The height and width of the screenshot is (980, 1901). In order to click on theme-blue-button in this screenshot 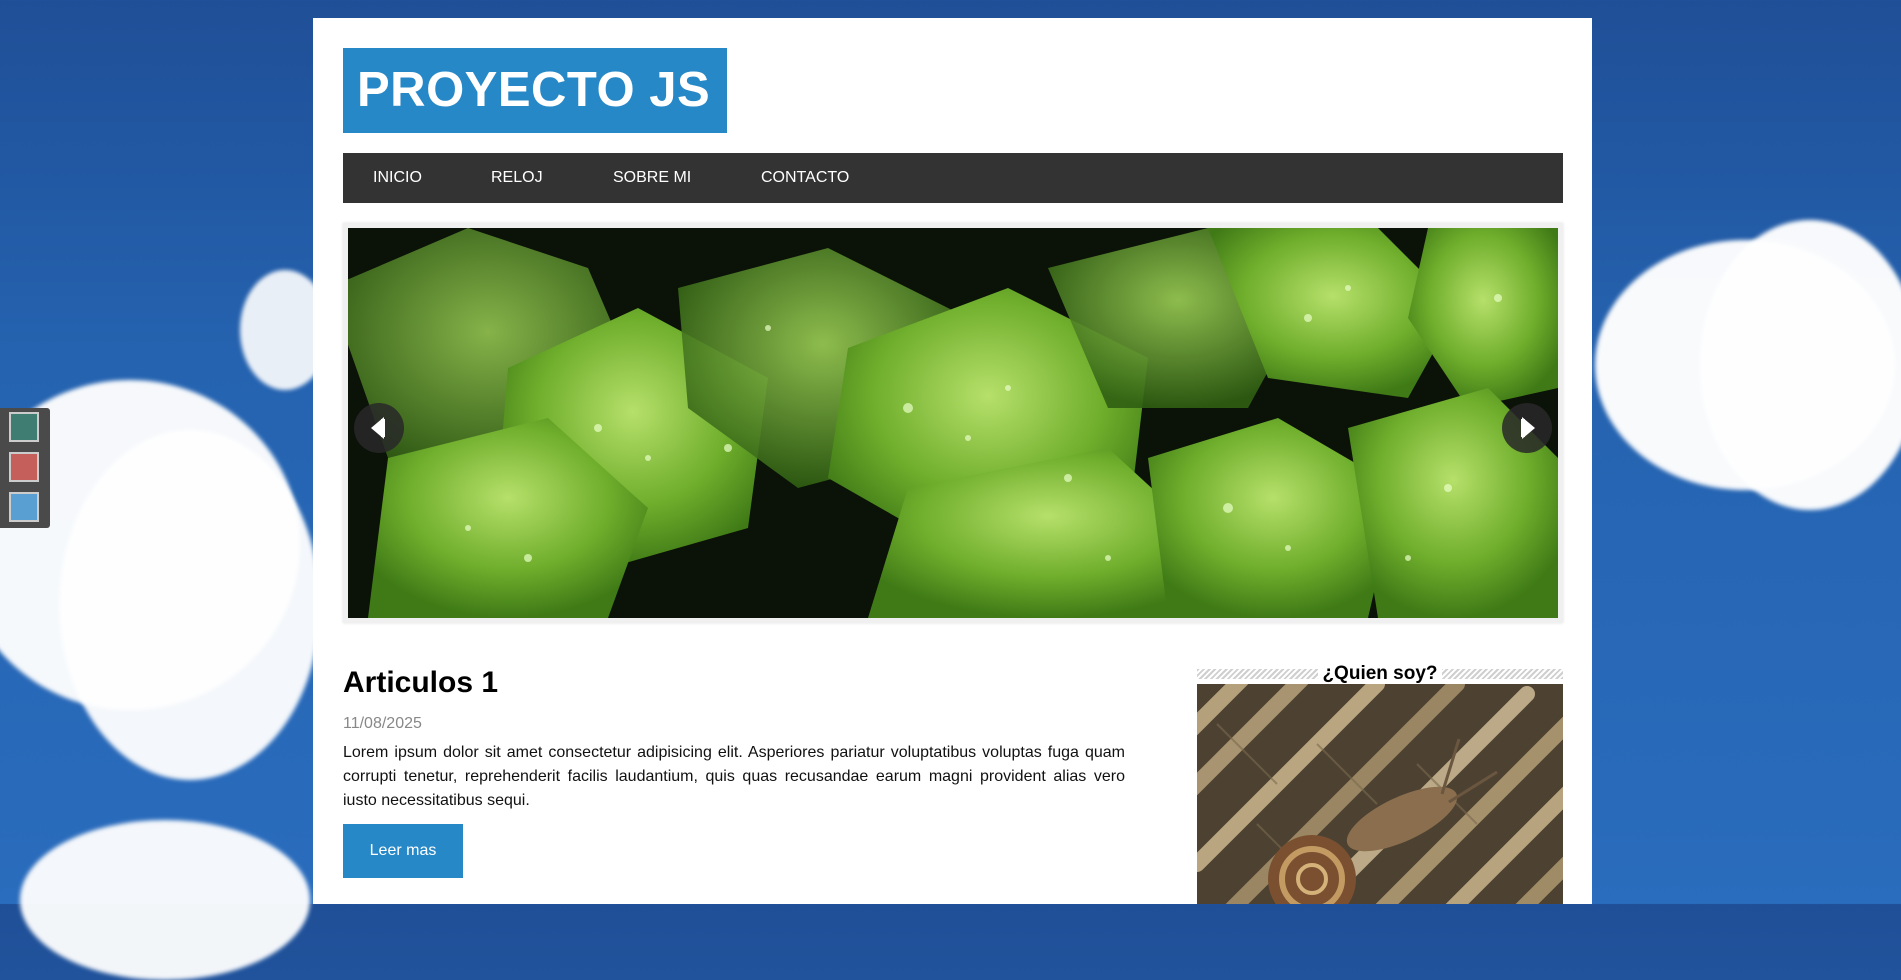, I will do `click(24, 507)`.